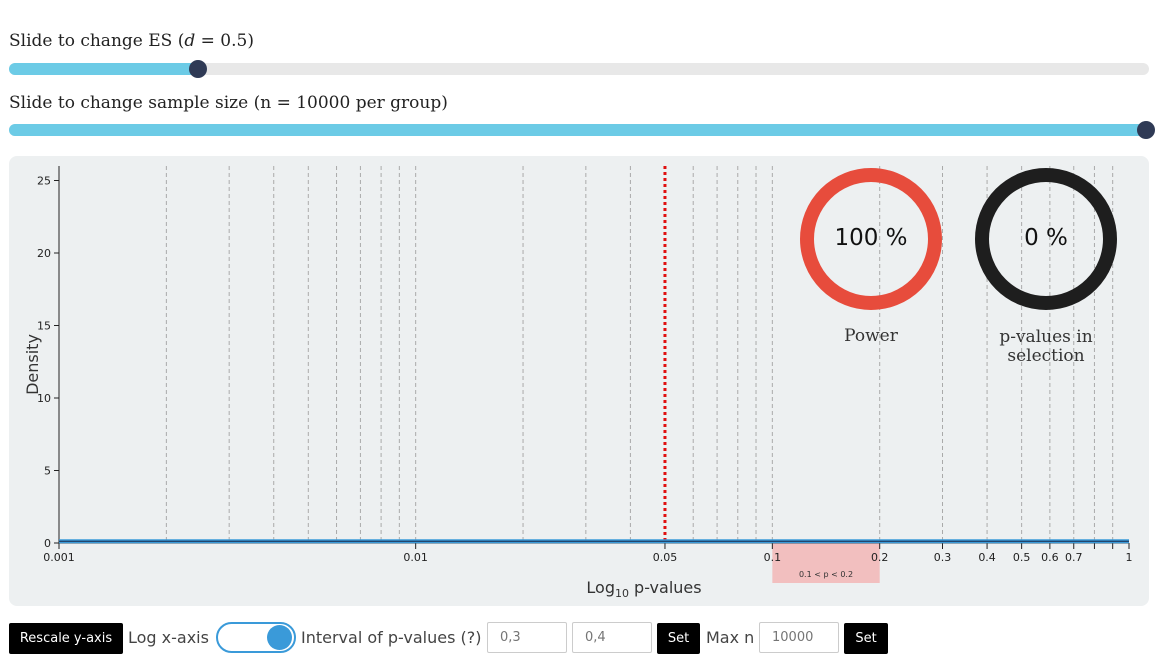 Image resolution: width=1166 pixels, height=657 pixels. Describe the element at coordinates (224, 41) in the screenshot. I see `es-label-suffix: = 0.5)` at that location.